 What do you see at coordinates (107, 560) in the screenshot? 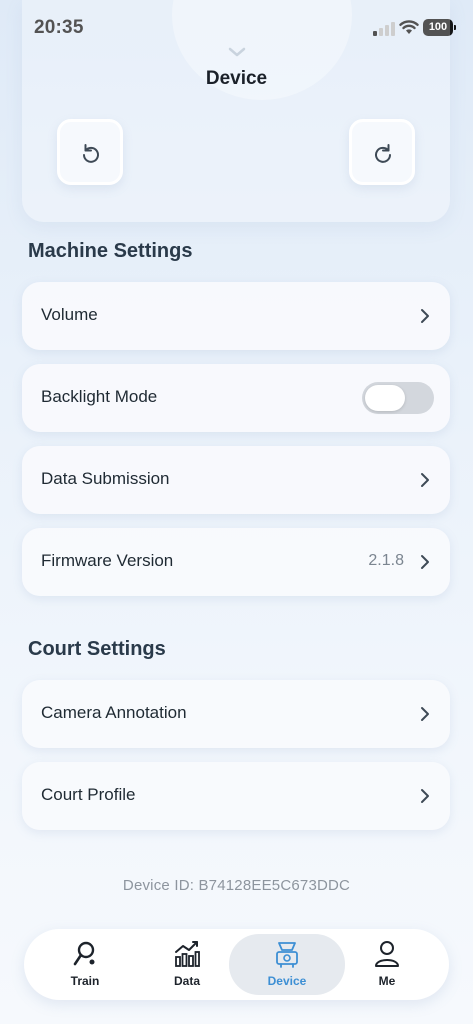
I see `firmware-version-label: Firmware Version` at bounding box center [107, 560].